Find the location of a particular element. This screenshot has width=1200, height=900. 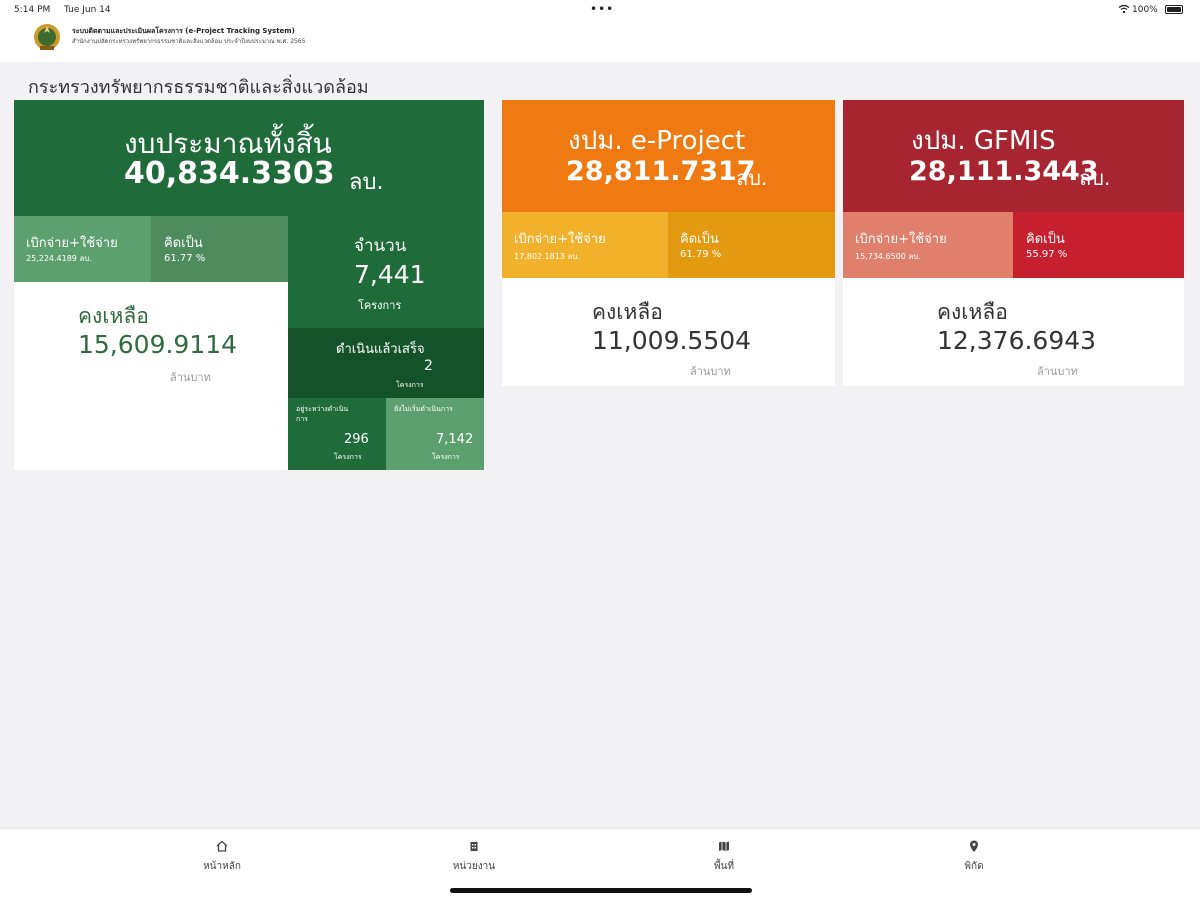

tab-location-label: พิกัด is located at coordinates (974, 866).